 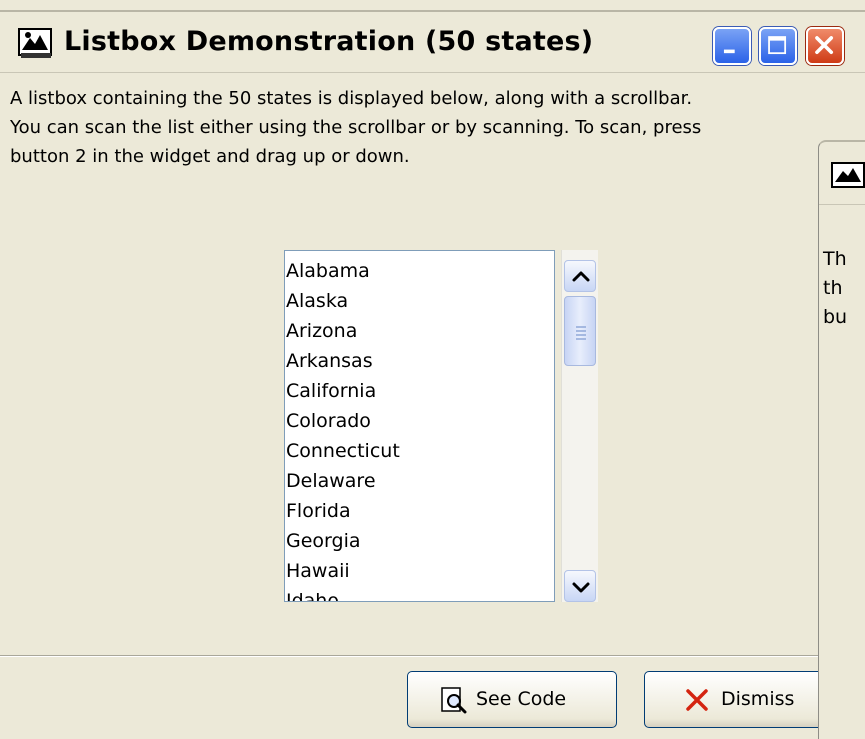 I want to click on grip-icon, so click(x=581, y=333).